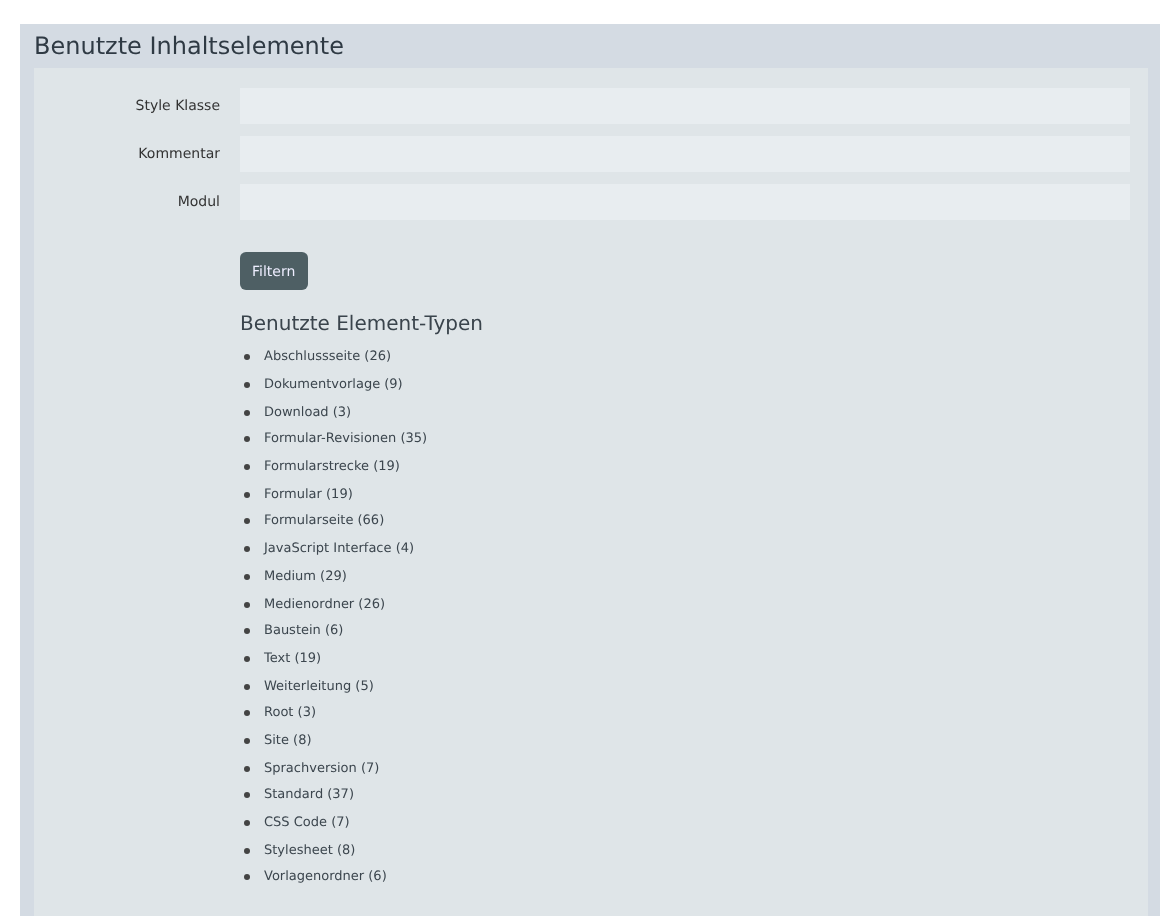 The height and width of the screenshot is (916, 1160). What do you see at coordinates (363, 325) in the screenshot?
I see `section-heading: Benutzte Element-Typen` at bounding box center [363, 325].